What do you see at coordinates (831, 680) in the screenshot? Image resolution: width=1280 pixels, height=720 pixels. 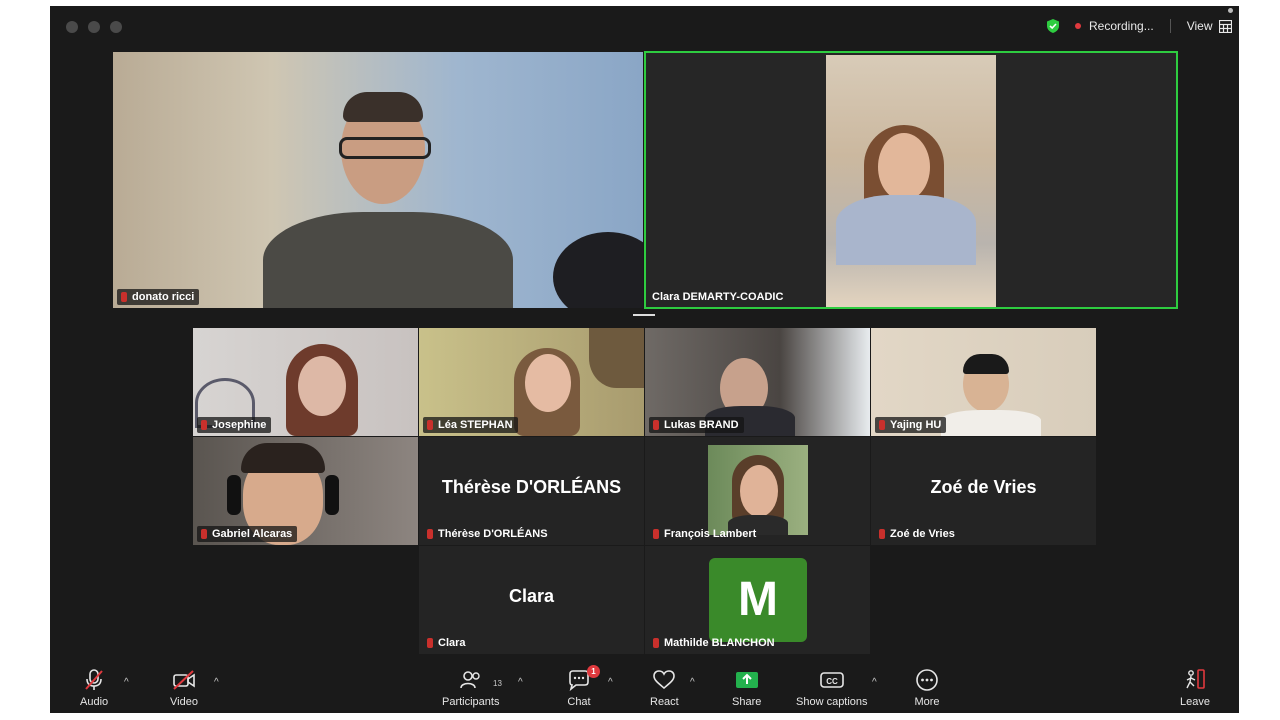 I see `closed-captions-icon: CC` at bounding box center [831, 680].